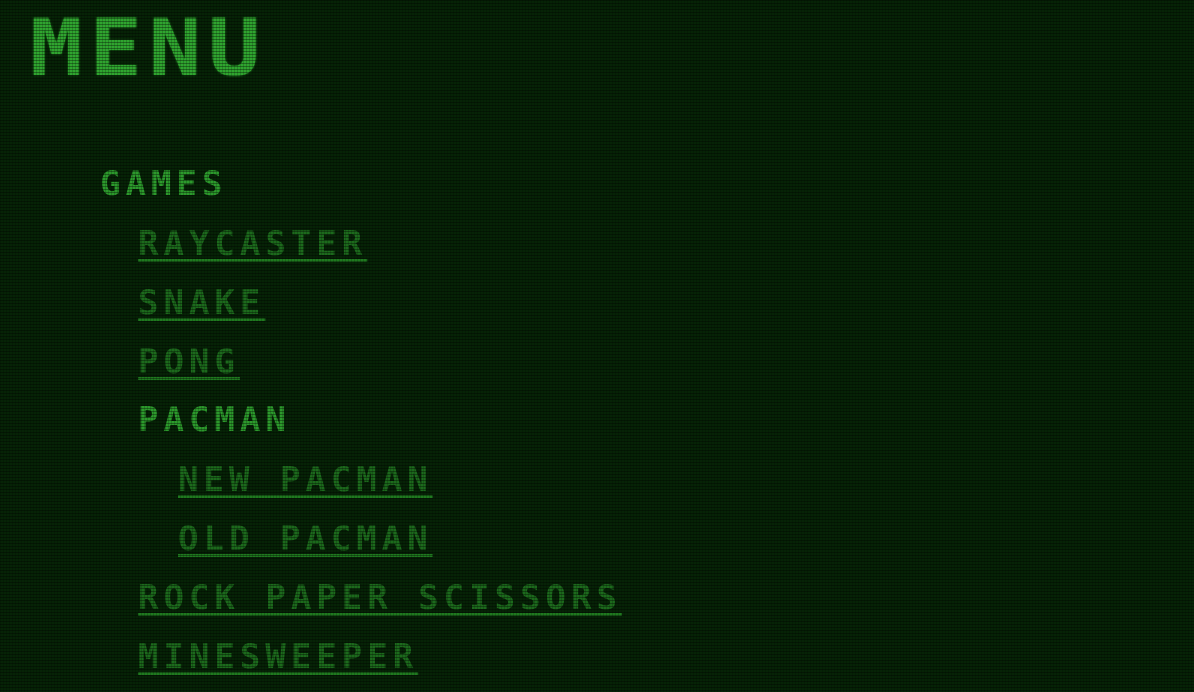 This screenshot has width=1194, height=692. What do you see at coordinates (149, 49) in the screenshot?
I see `menu-title: MENU` at bounding box center [149, 49].